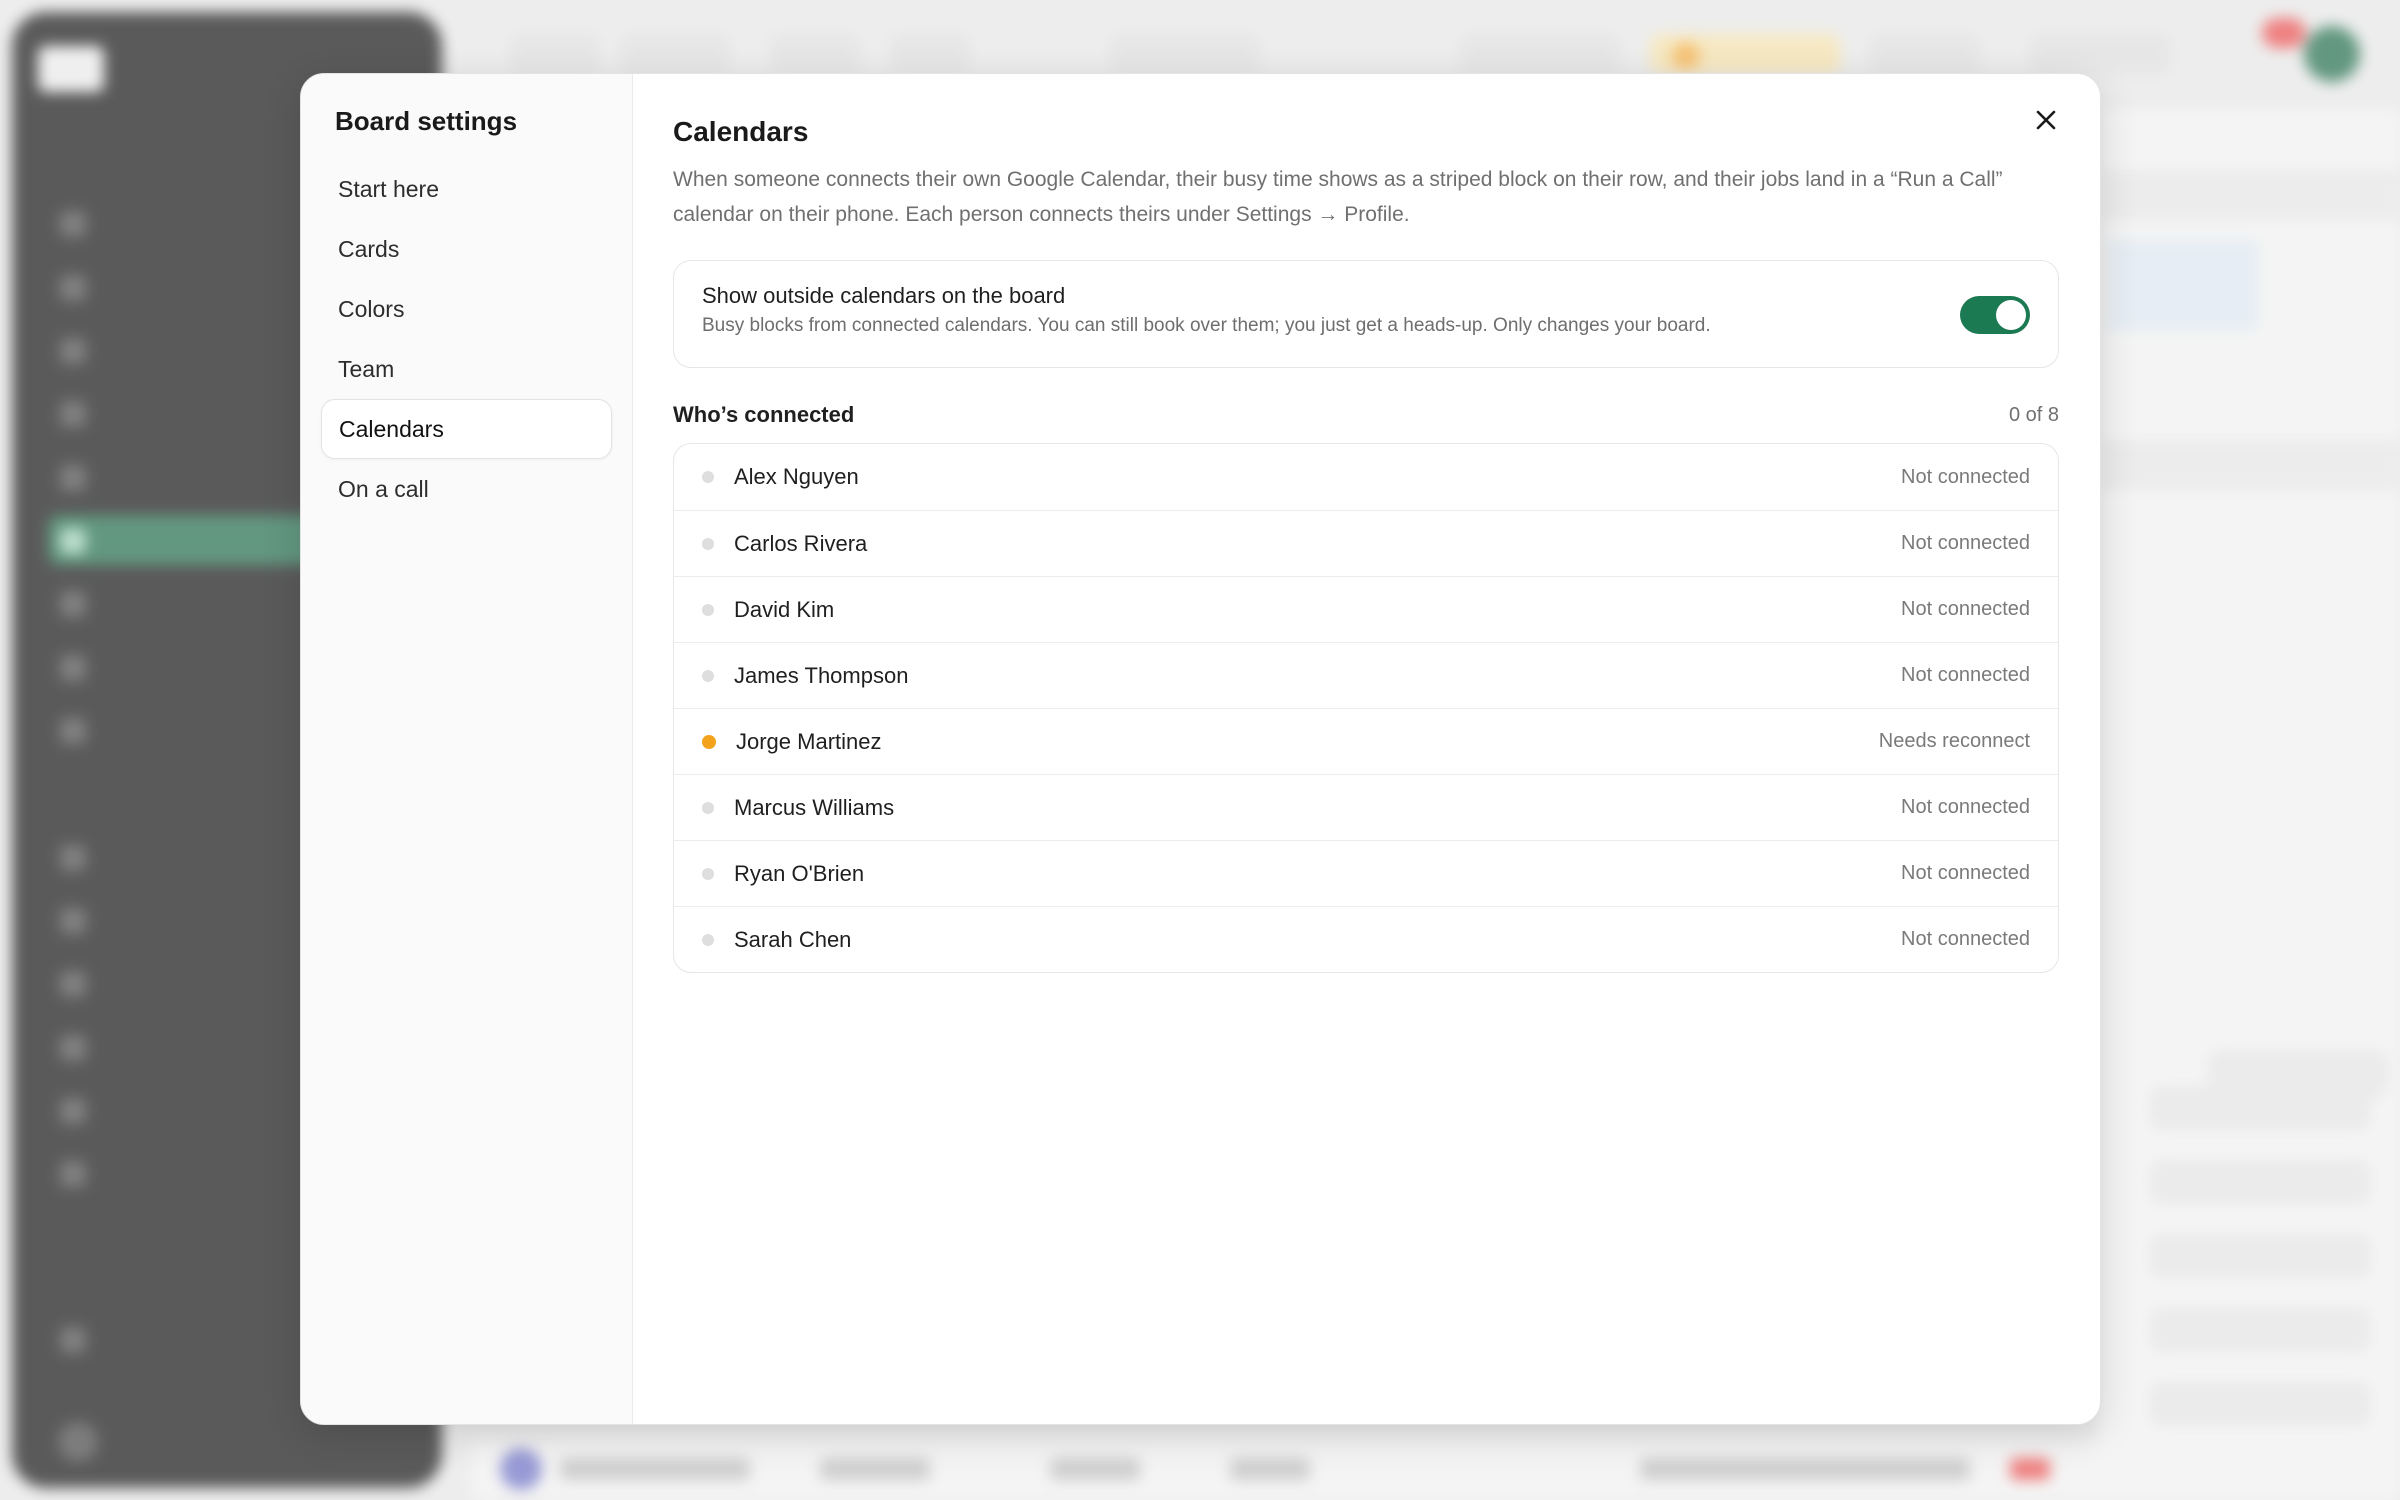  I want to click on connected-title: Who’s connected, so click(764, 414).